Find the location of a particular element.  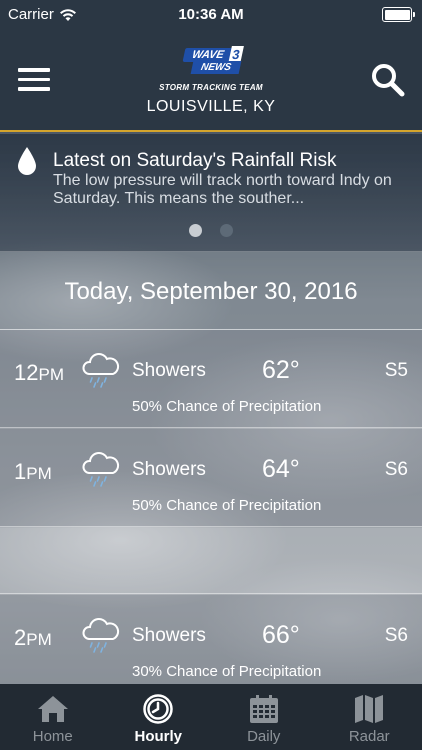

hour-value: 12 is located at coordinates (26, 372).